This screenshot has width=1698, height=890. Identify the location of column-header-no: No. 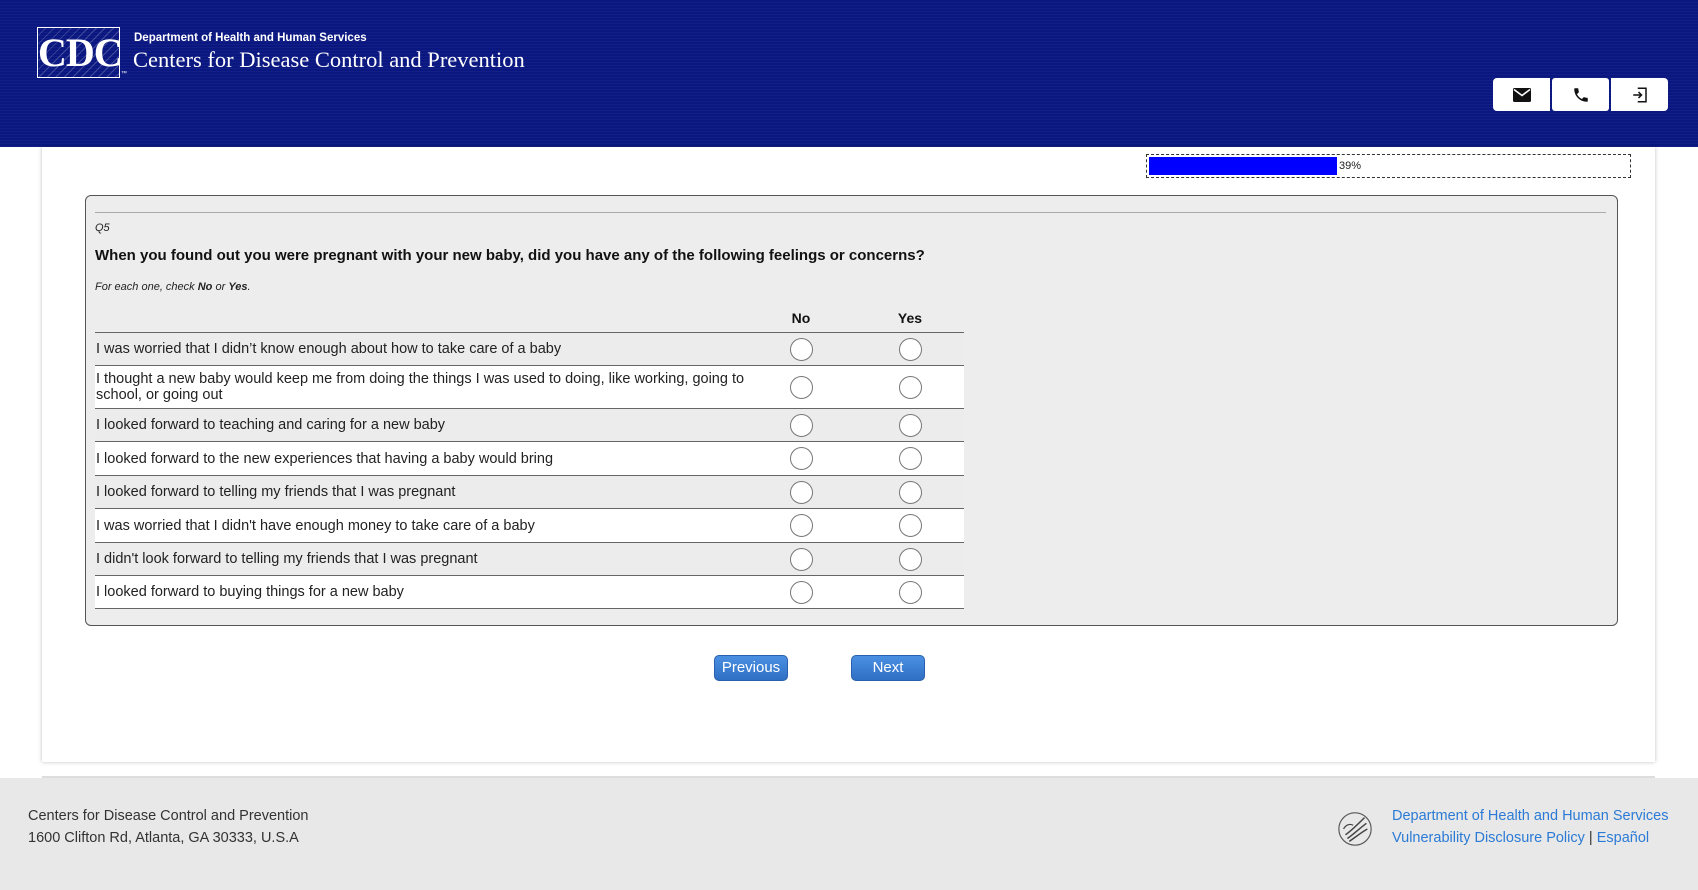
(801, 318).